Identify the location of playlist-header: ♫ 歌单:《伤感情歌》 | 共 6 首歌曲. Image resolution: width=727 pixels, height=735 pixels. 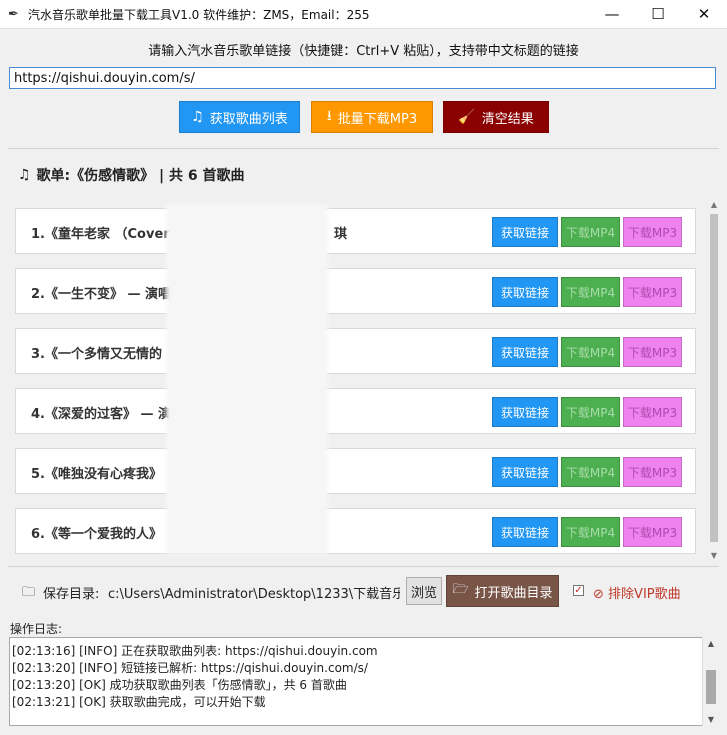
(131, 175).